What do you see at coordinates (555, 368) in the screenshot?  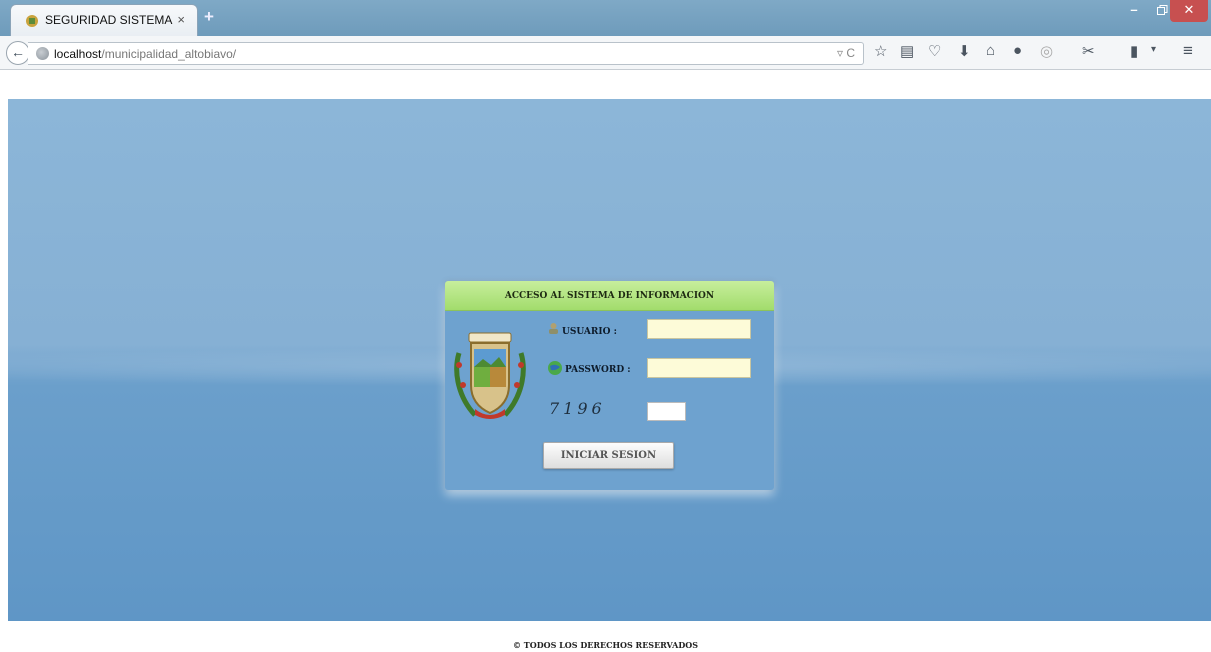 I see `globe-key-icon` at bounding box center [555, 368].